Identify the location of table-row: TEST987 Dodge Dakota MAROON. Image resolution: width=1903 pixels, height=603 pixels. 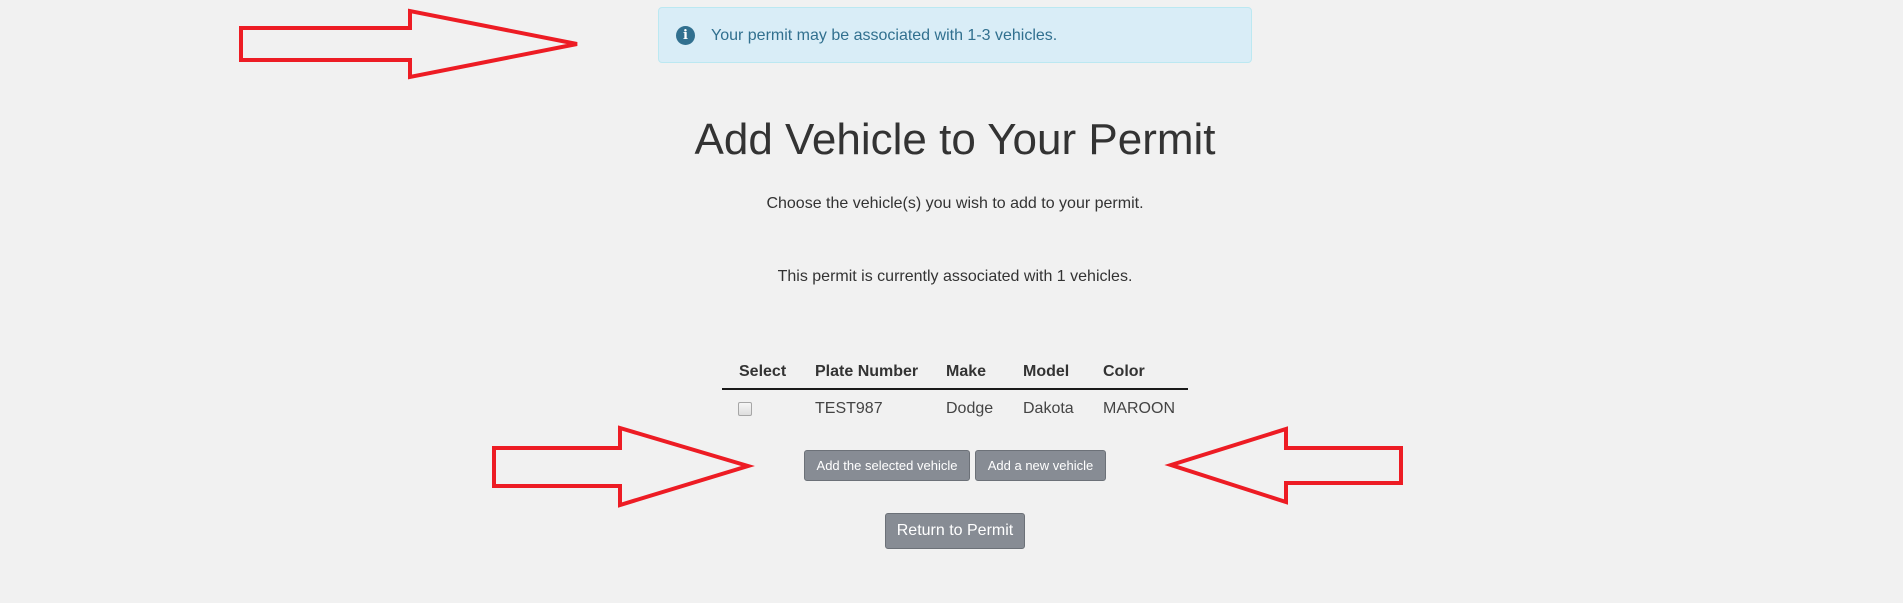
(955, 408).